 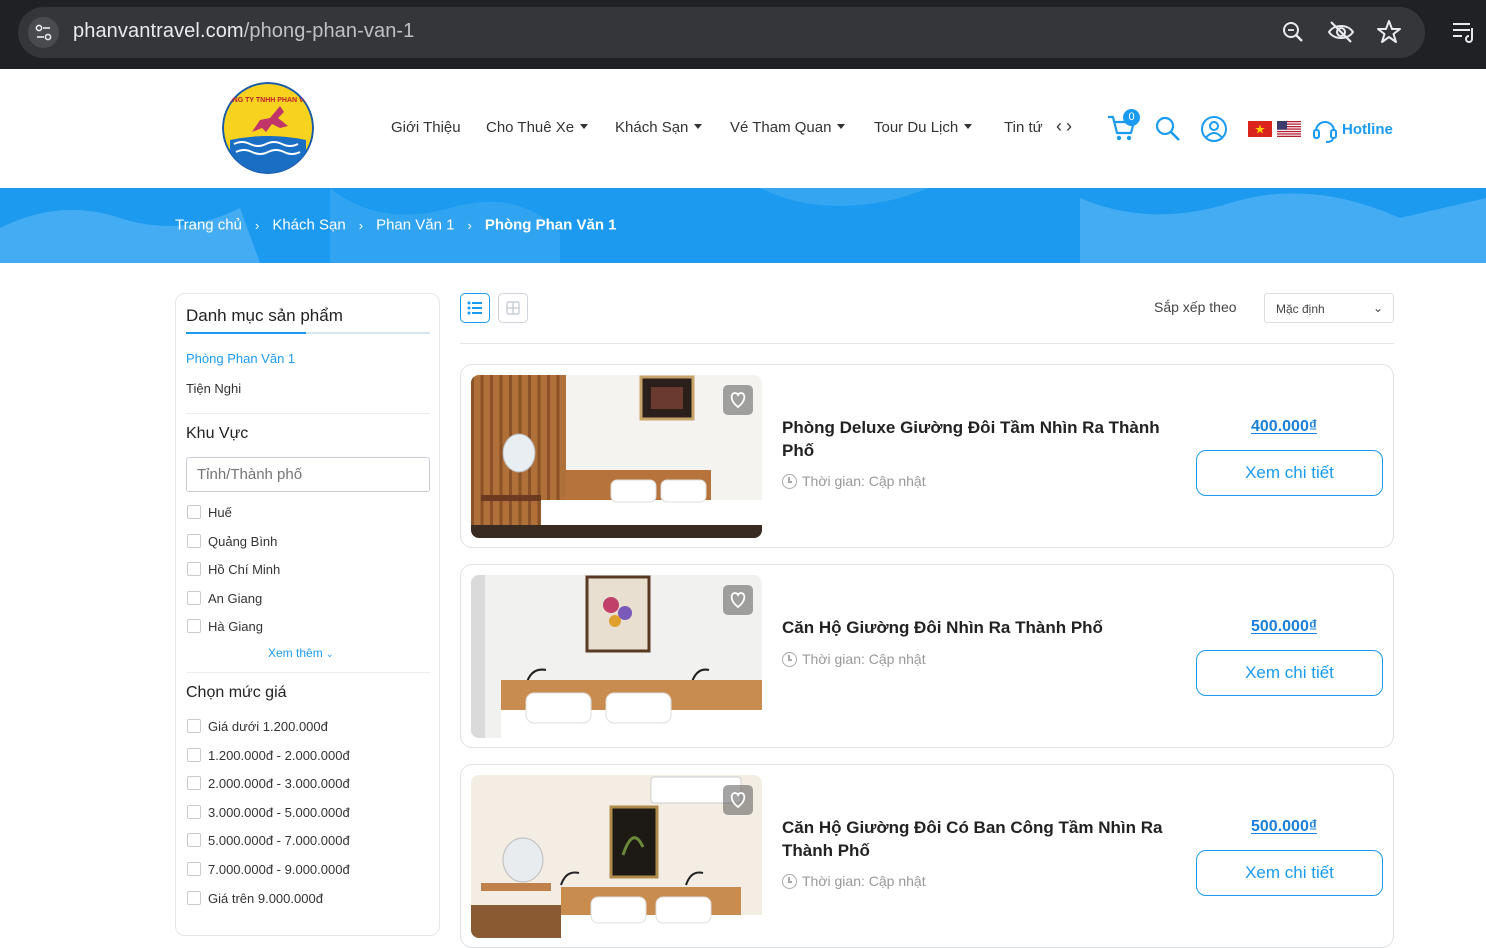 What do you see at coordinates (789, 481) in the screenshot?
I see `clock-icon` at bounding box center [789, 481].